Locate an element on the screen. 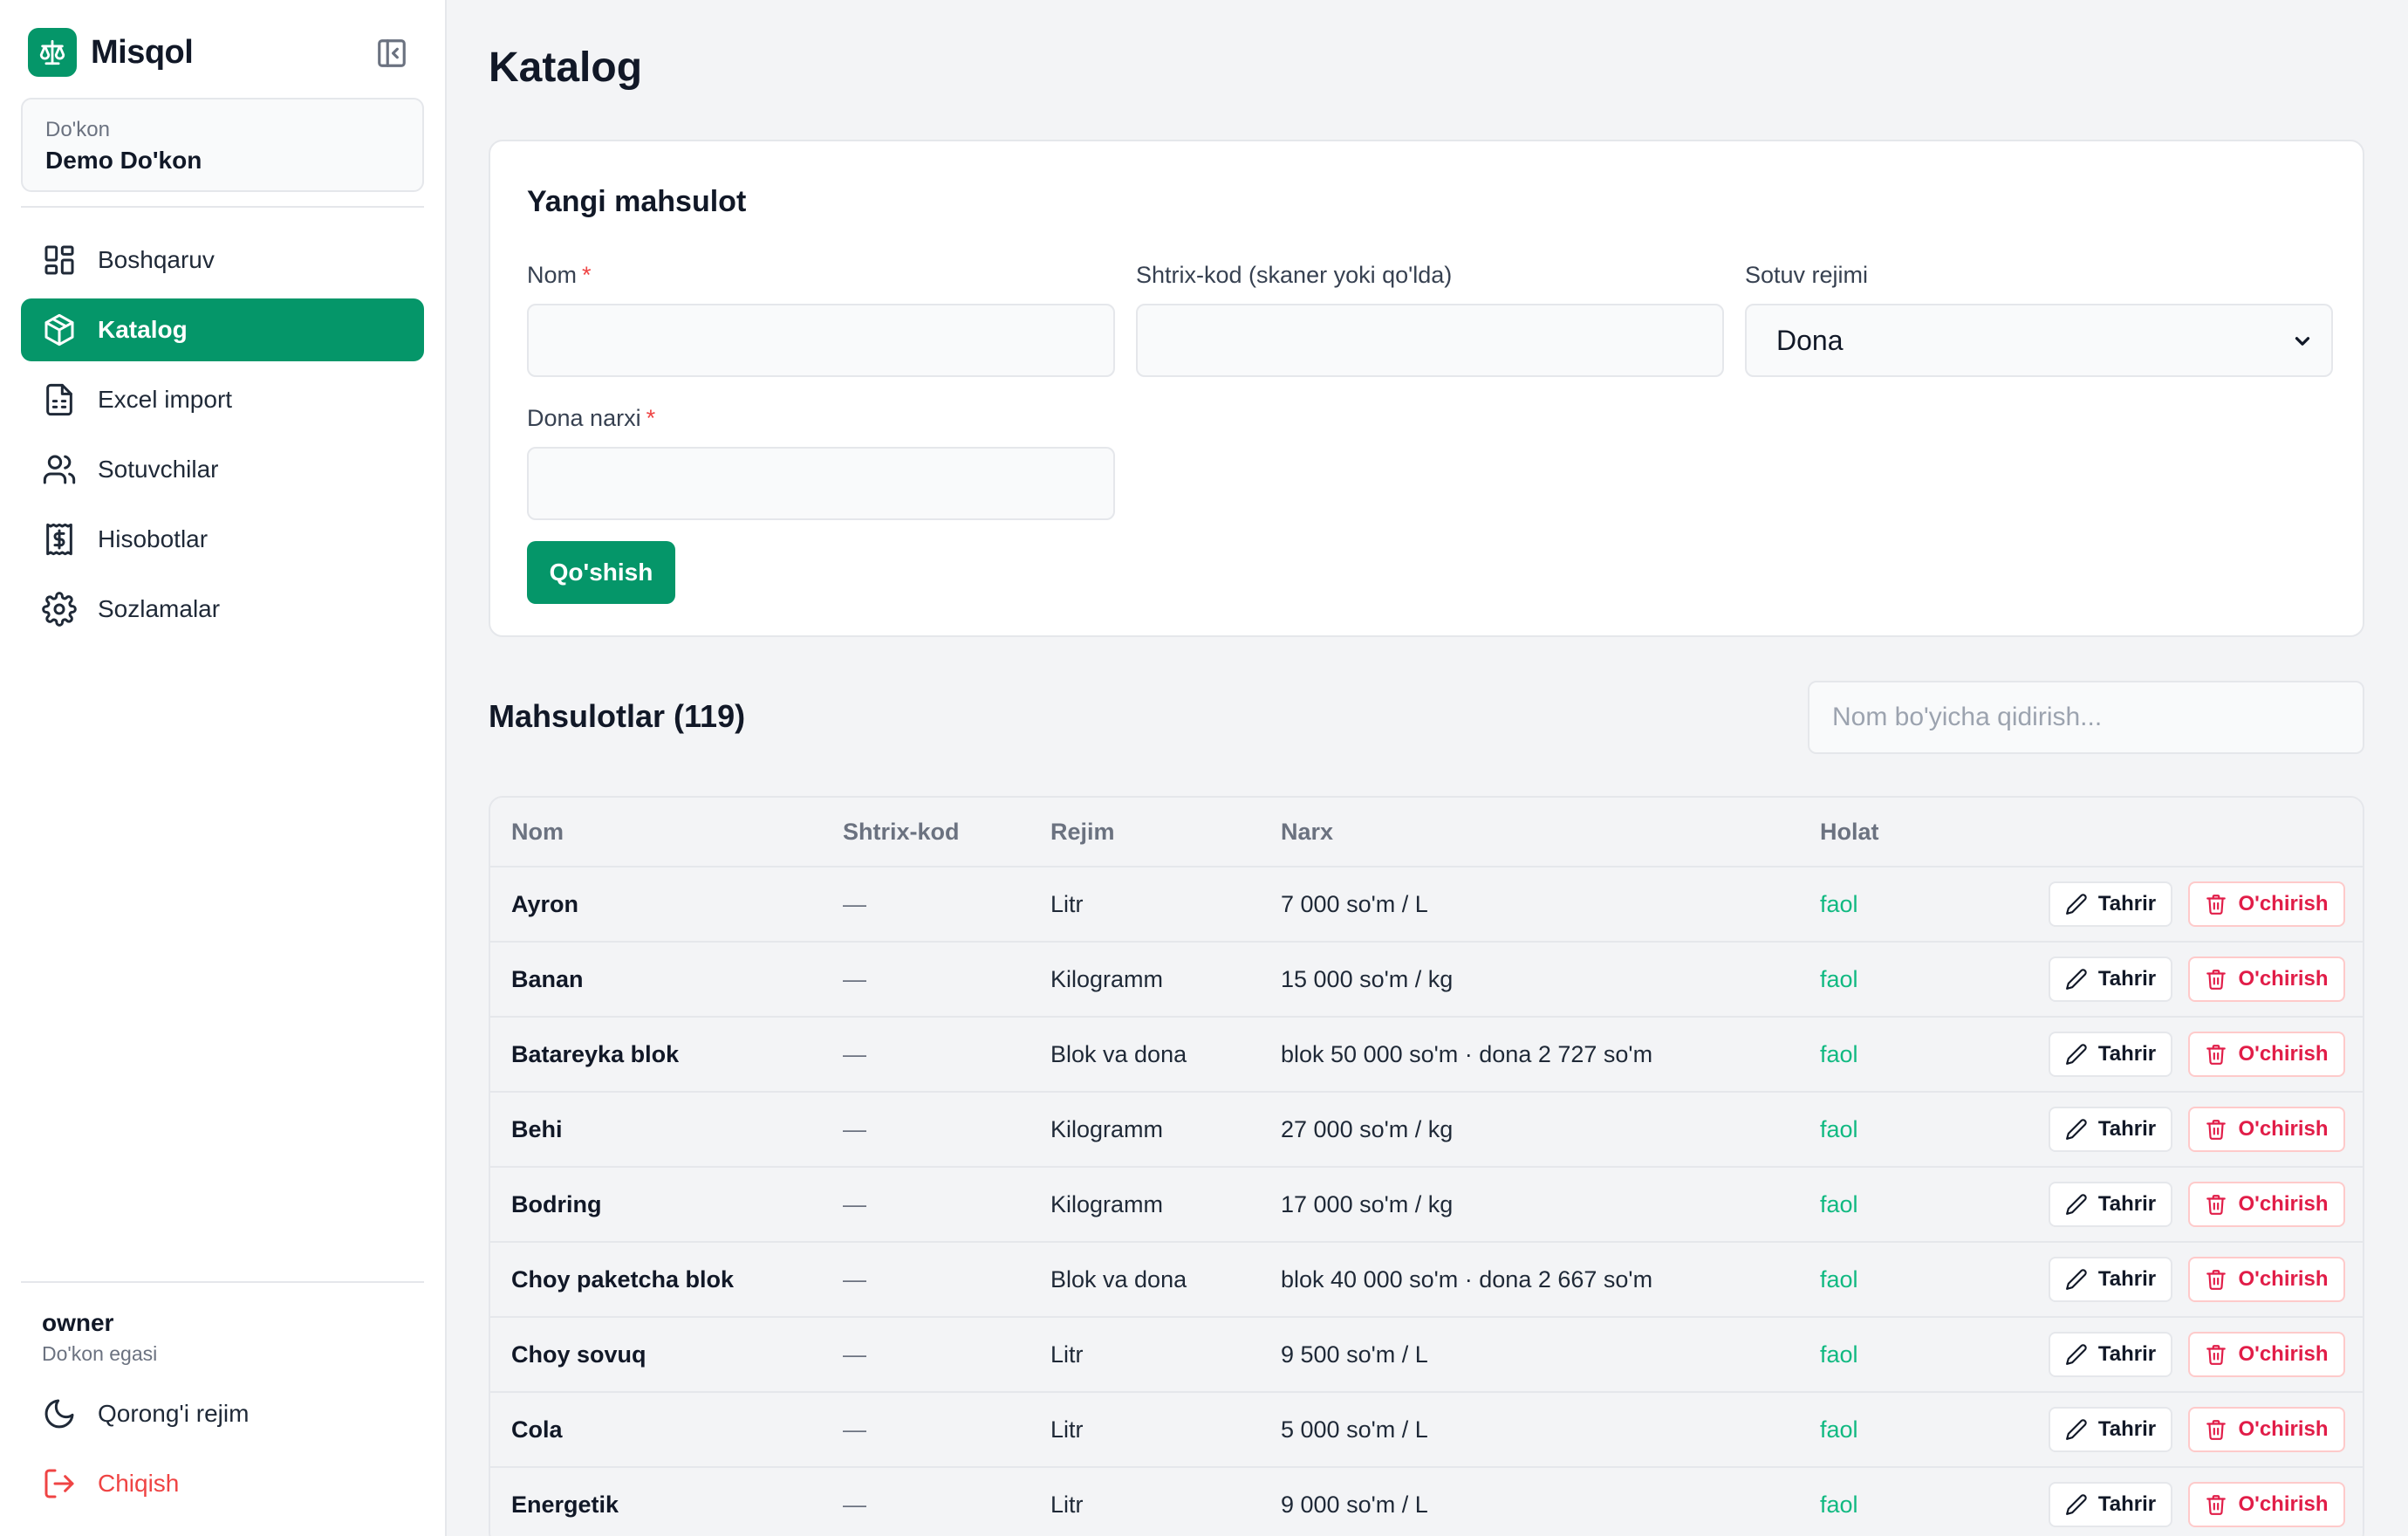 The width and height of the screenshot is (2408, 1536). divider is located at coordinates (223, 207).